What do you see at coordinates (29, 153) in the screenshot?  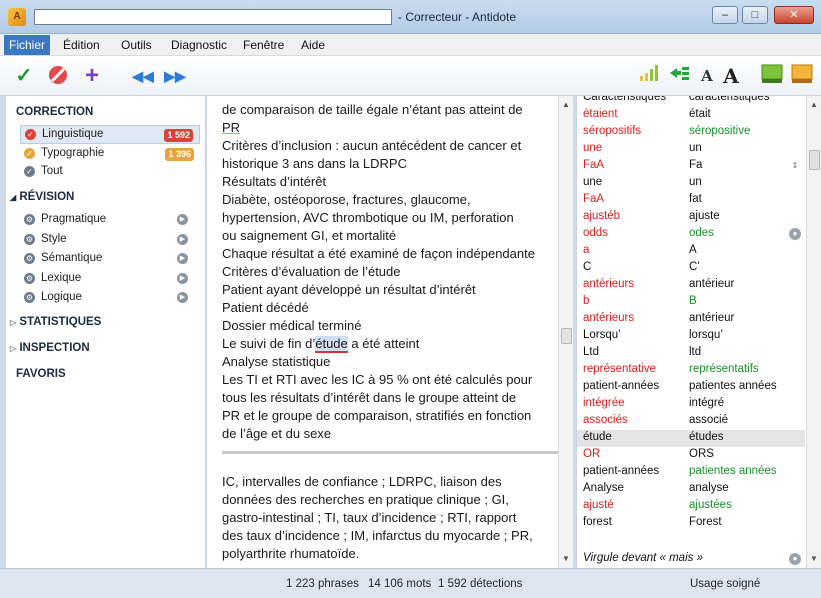 I see `check-icon: ✓` at bounding box center [29, 153].